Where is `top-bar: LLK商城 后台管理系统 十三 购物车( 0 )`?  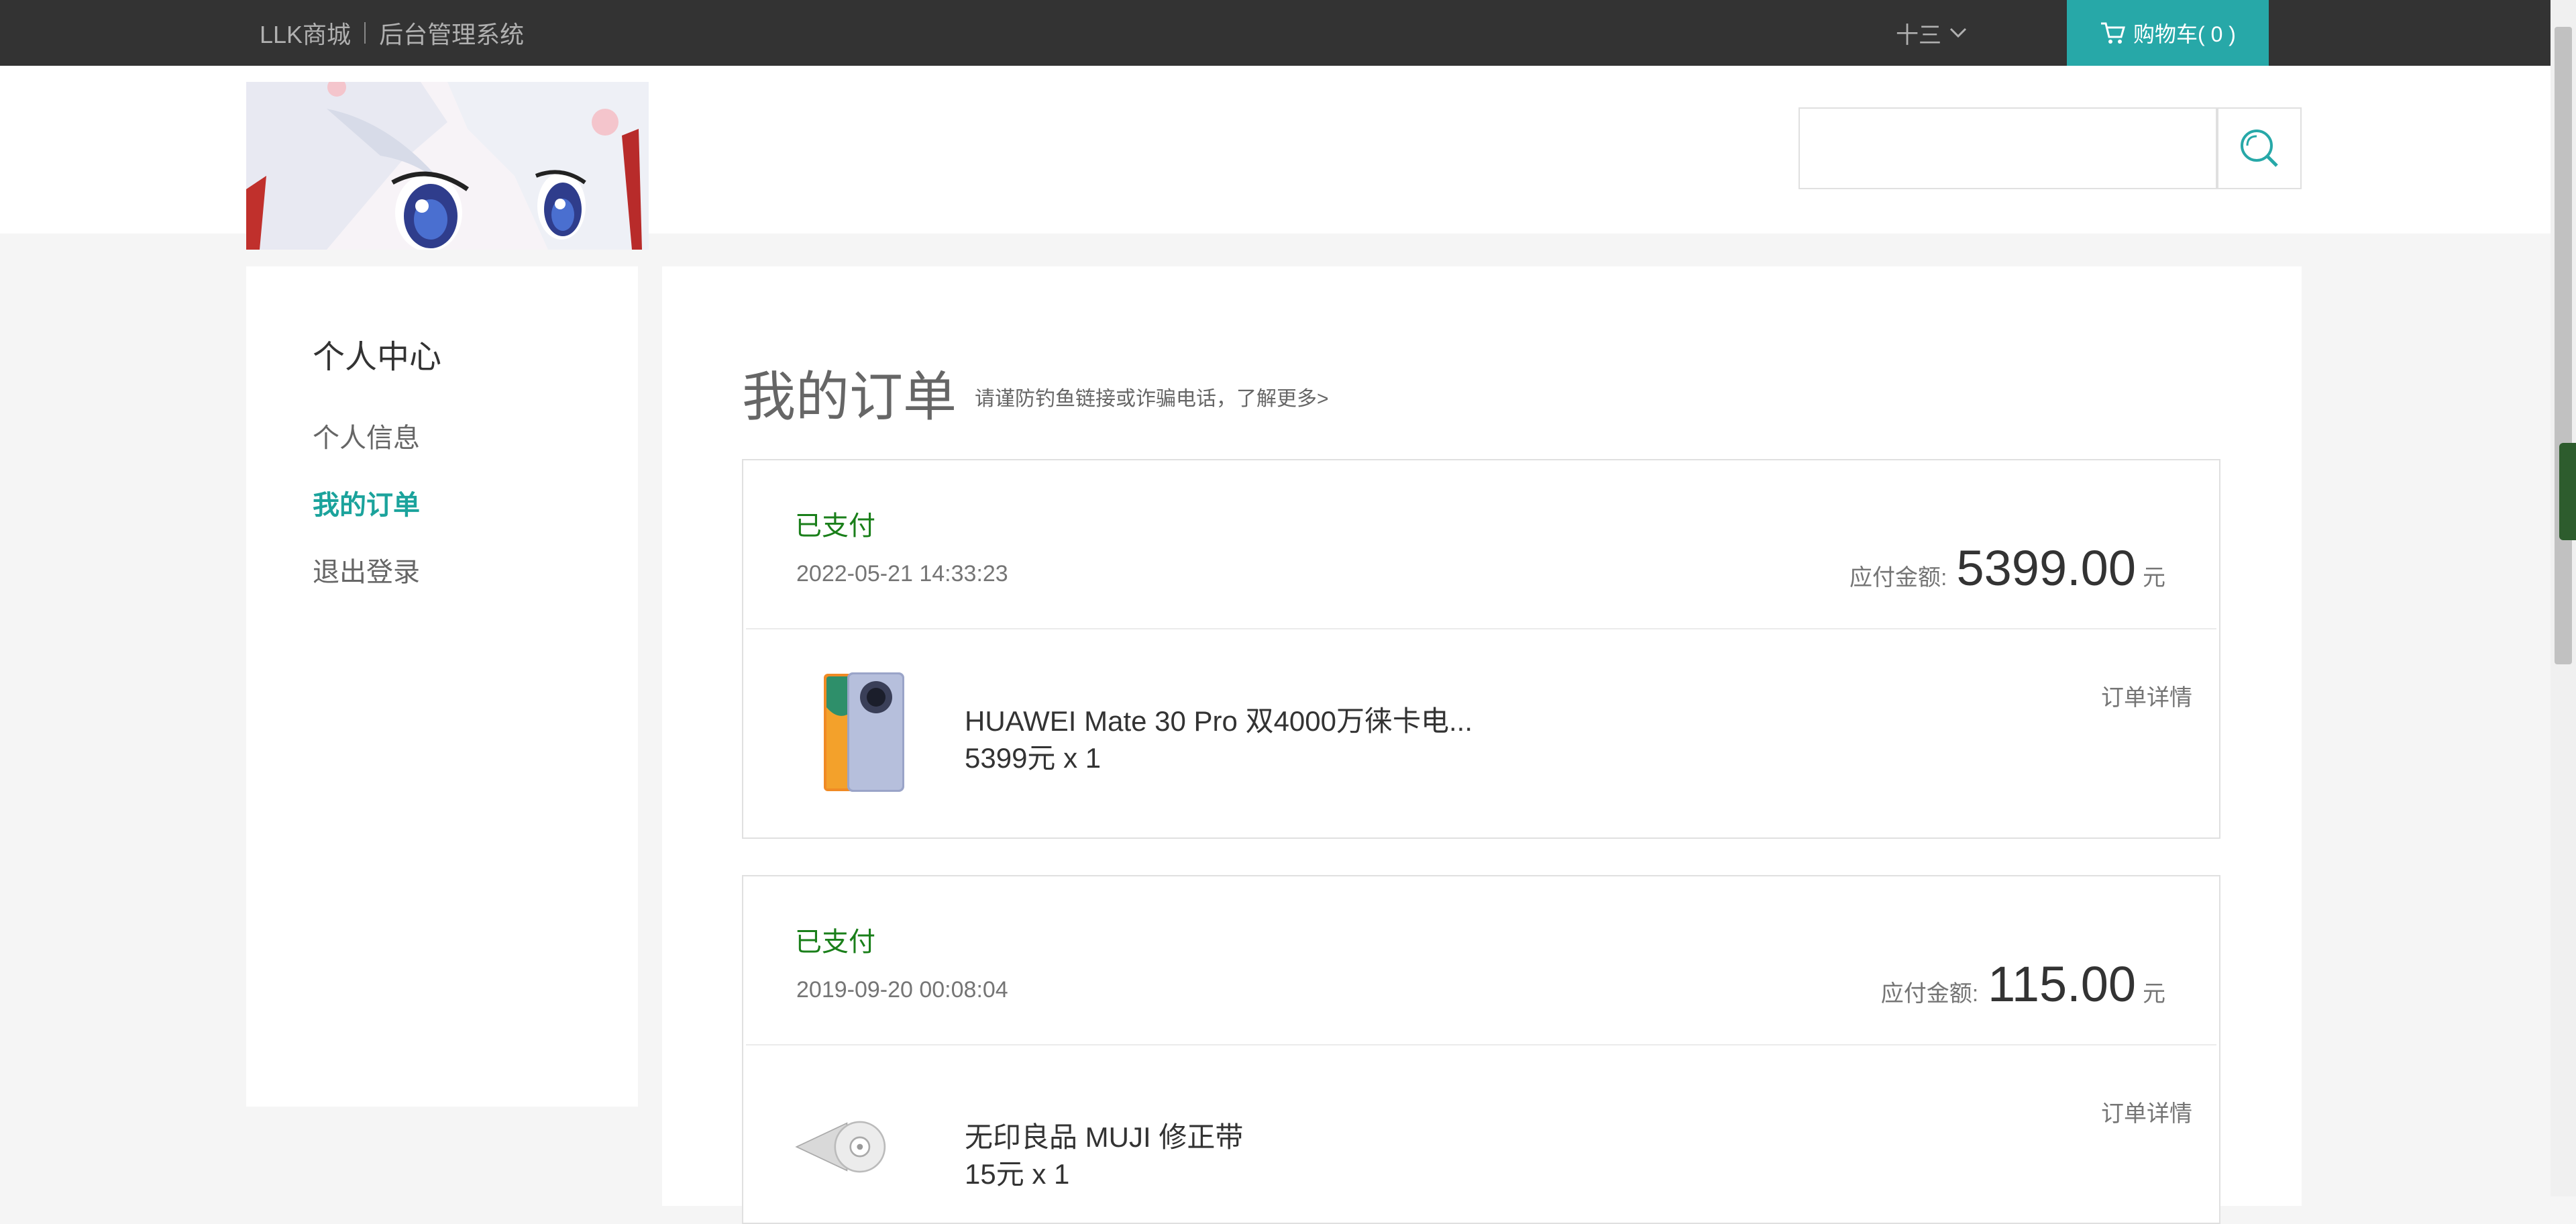
top-bar: LLK商城 后台管理系统 十三 购物车( 0 ) is located at coordinates (1275, 33).